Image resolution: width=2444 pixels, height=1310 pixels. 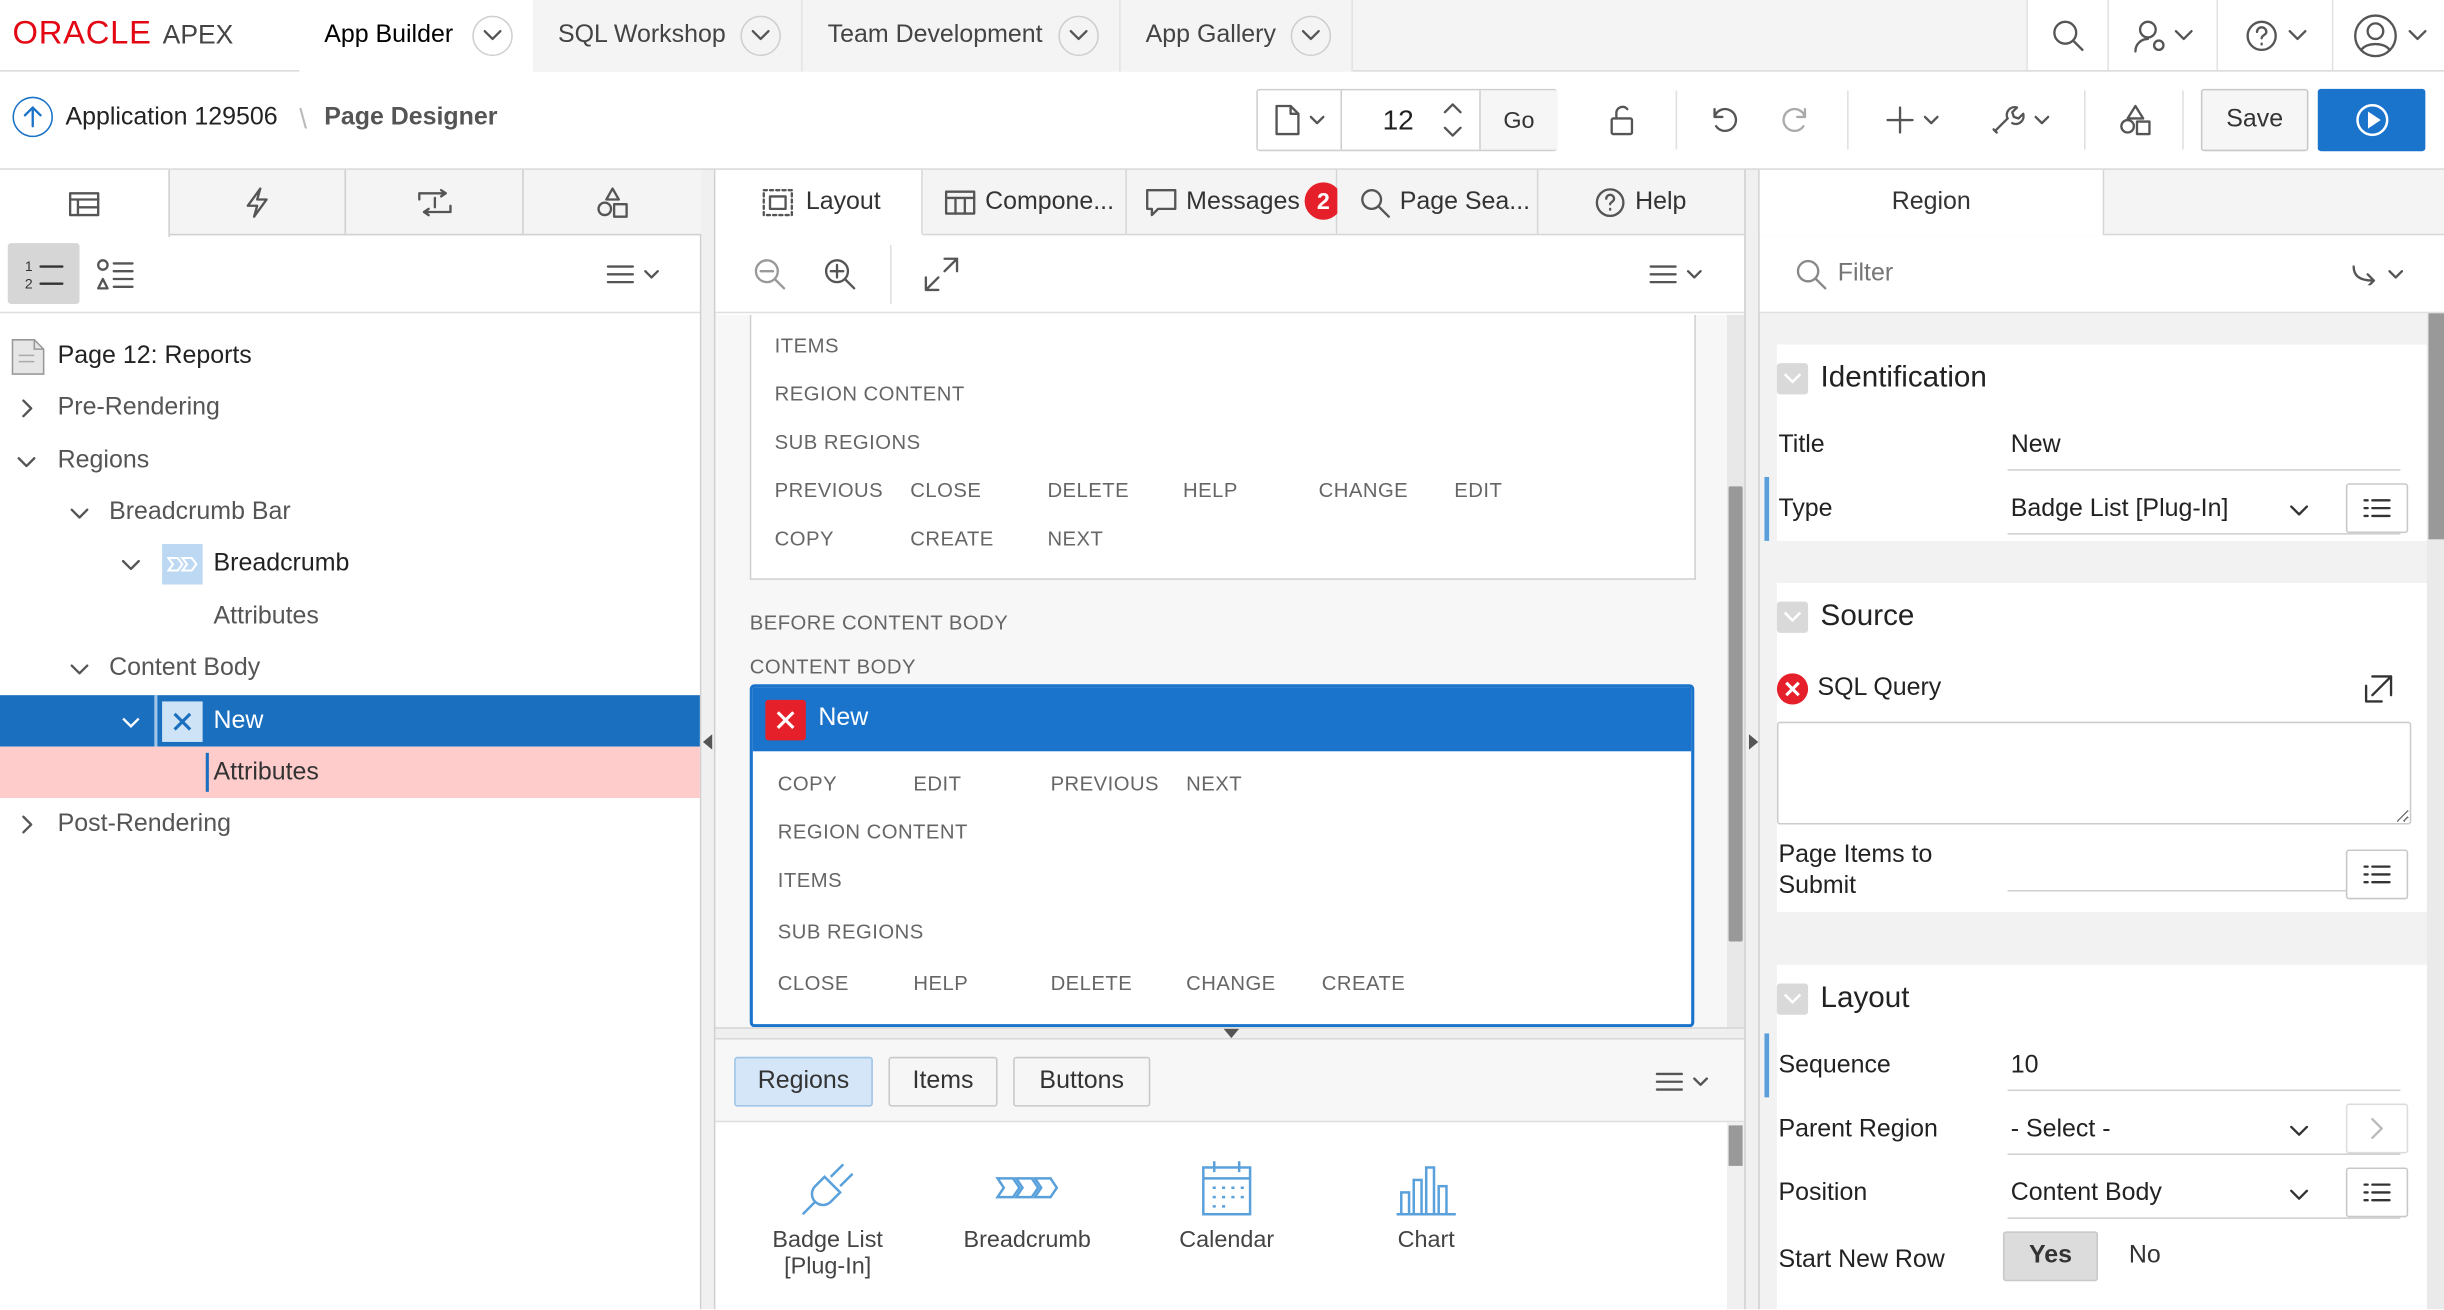 What do you see at coordinates (633, 274) in the screenshot?
I see `tree-menu-button` at bounding box center [633, 274].